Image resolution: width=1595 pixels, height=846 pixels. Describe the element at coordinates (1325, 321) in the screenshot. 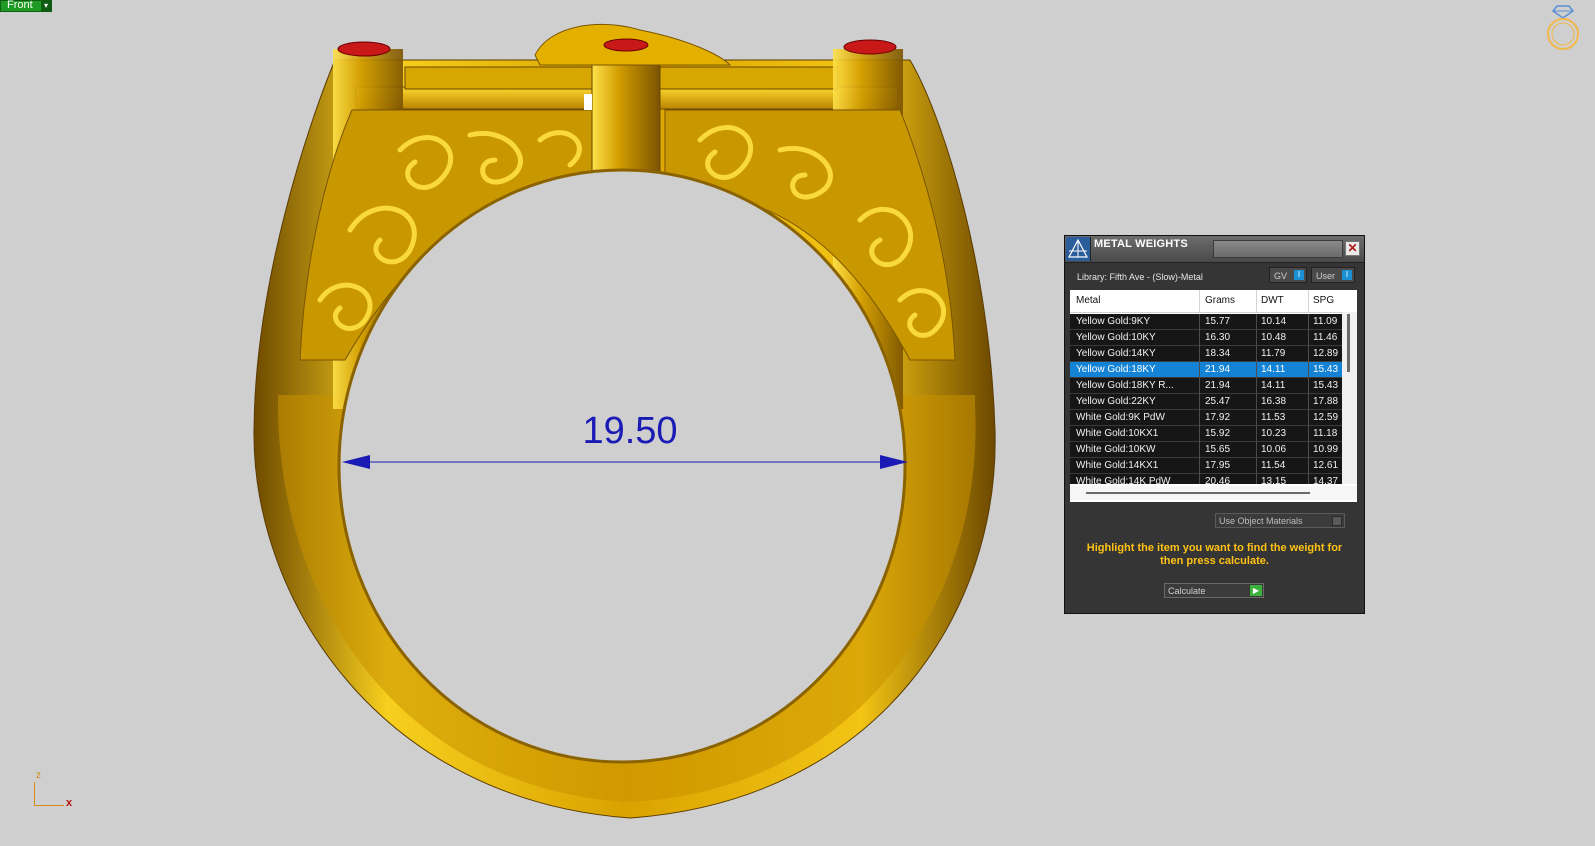

I see `cell-spg: 11.09` at that location.